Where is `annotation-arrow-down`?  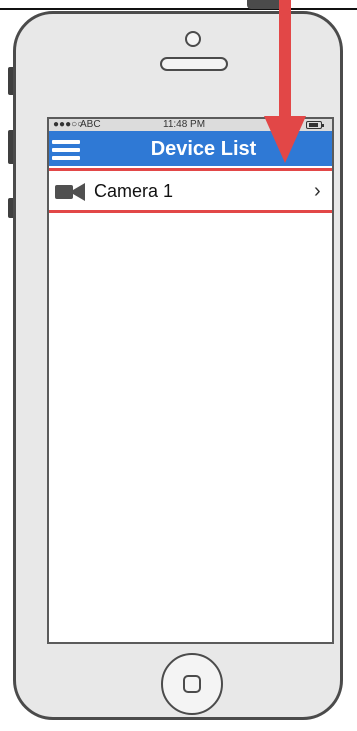 annotation-arrow-down is located at coordinates (285, 81).